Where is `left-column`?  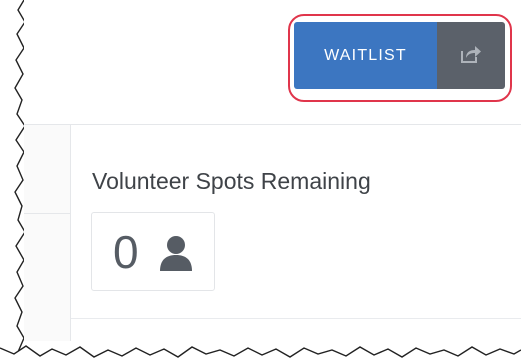
left-column is located at coordinates (47, 233).